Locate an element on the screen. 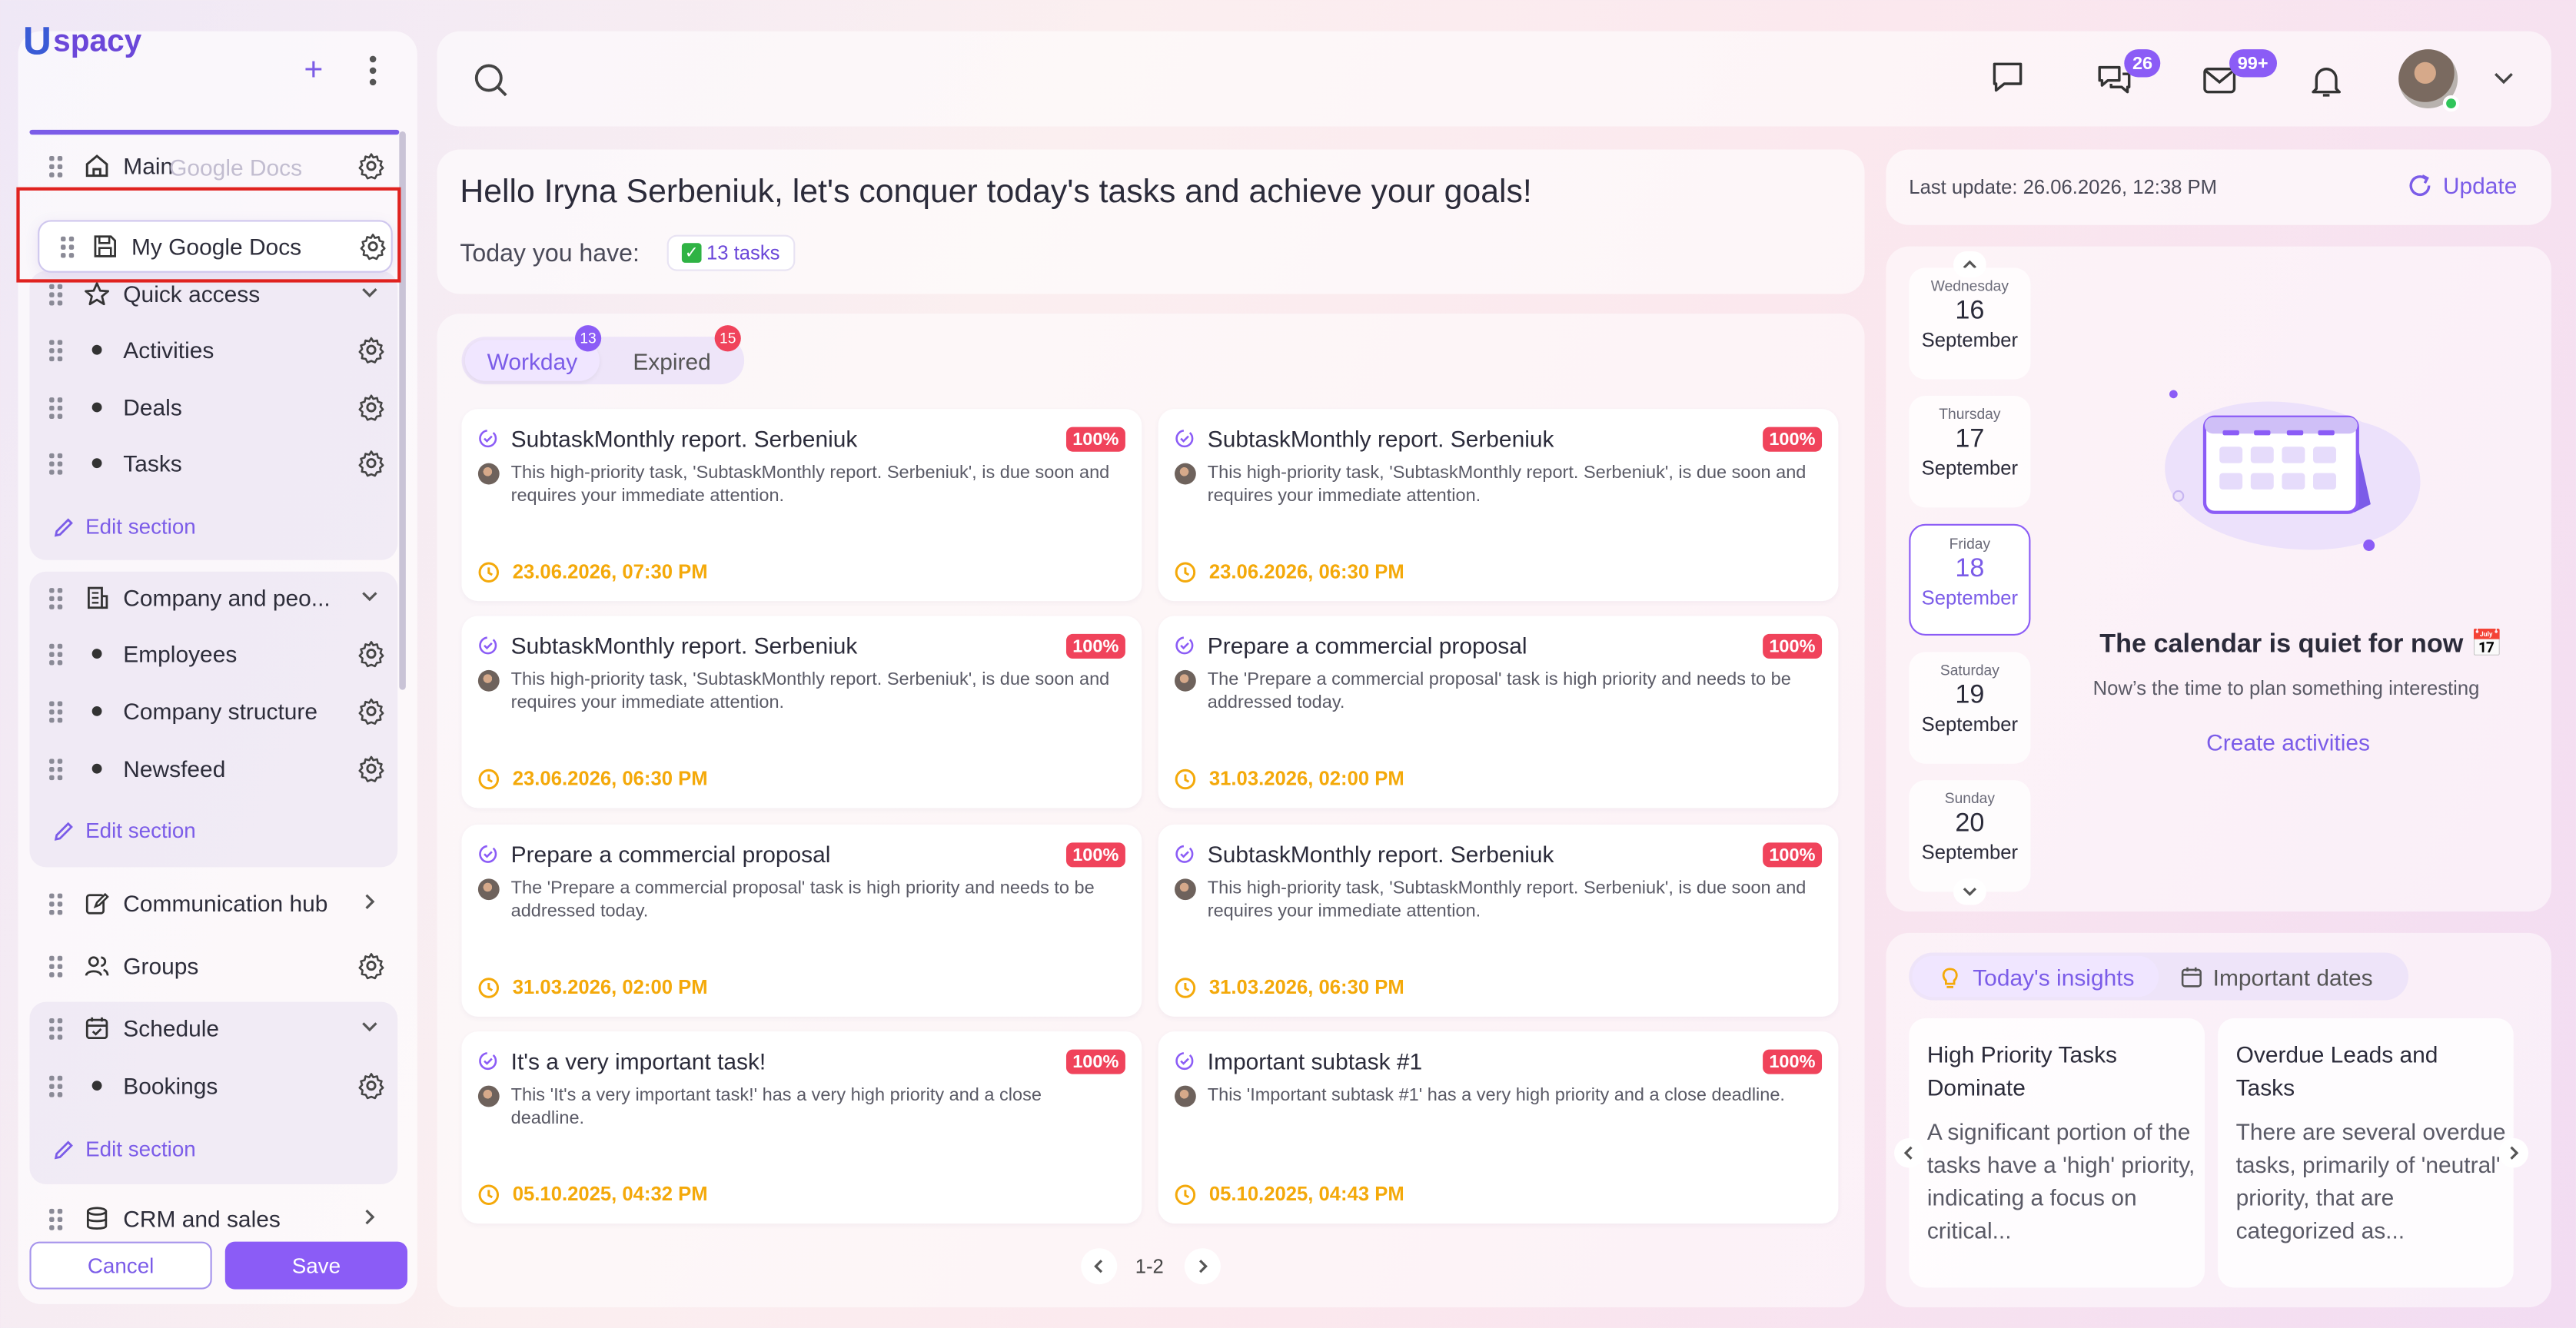  search-icon is located at coordinates (491, 80).